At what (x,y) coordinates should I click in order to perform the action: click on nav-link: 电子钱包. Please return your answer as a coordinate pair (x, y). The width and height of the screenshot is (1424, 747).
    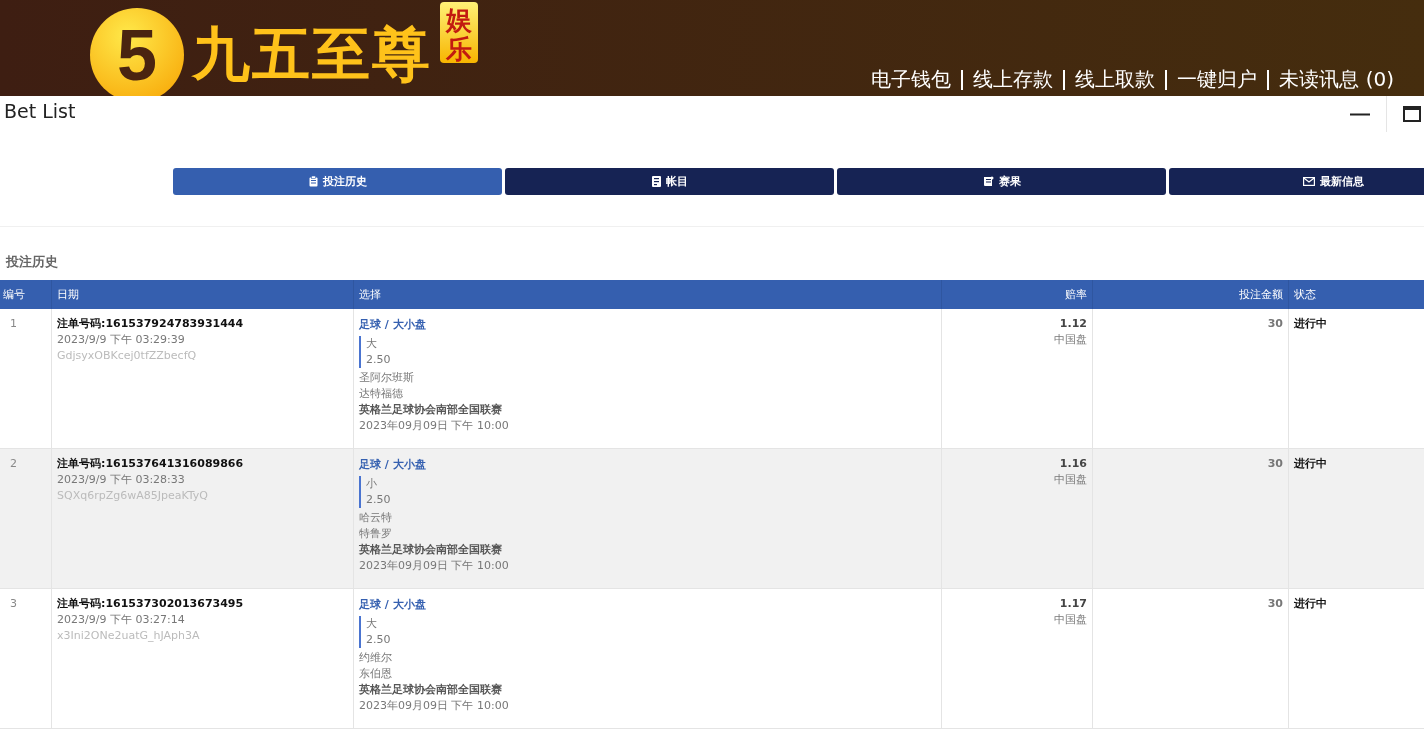
    Looking at the image, I should click on (911, 79).